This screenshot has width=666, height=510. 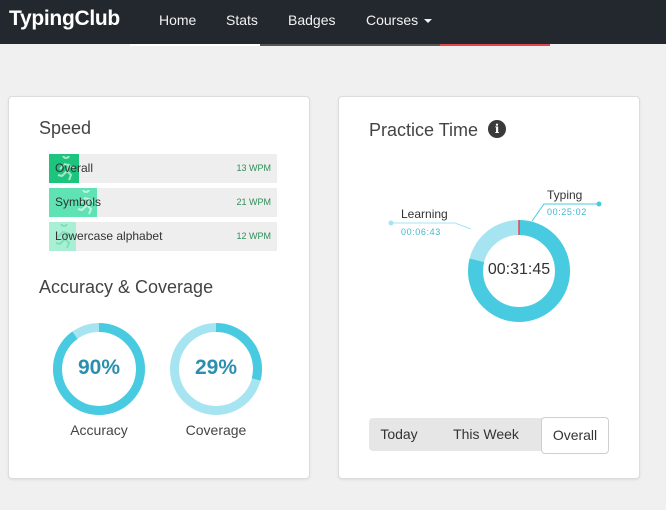 I want to click on top-navbar: TypingClub Home Stats Badges Courses, so click(x=333, y=22).